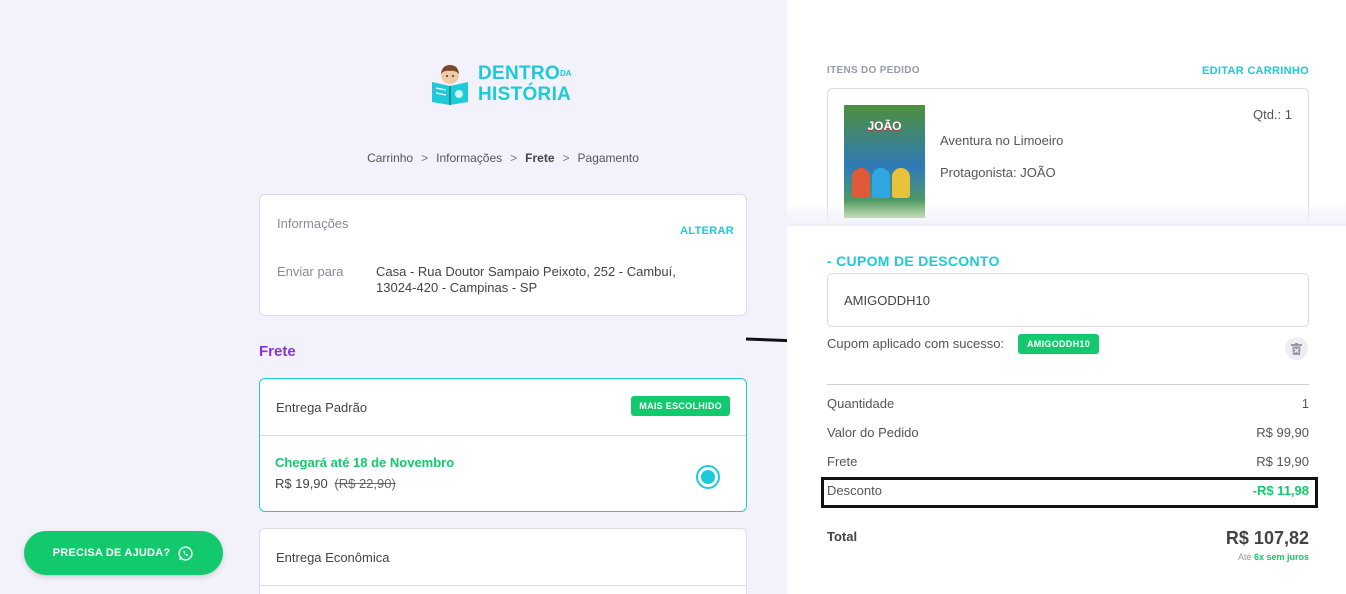  Describe the element at coordinates (842, 536) in the screenshot. I see `total-label: Total` at that location.